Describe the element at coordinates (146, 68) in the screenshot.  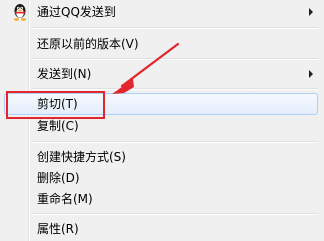
I see `annotation-arrow-icon` at that location.